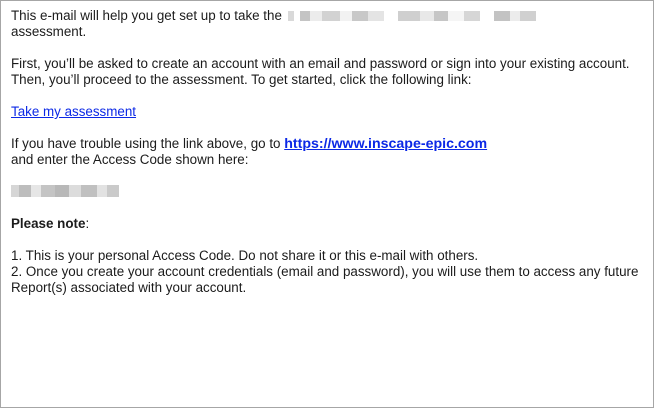 The height and width of the screenshot is (408, 654). I want to click on intro-suffix: assessment., so click(49, 31).